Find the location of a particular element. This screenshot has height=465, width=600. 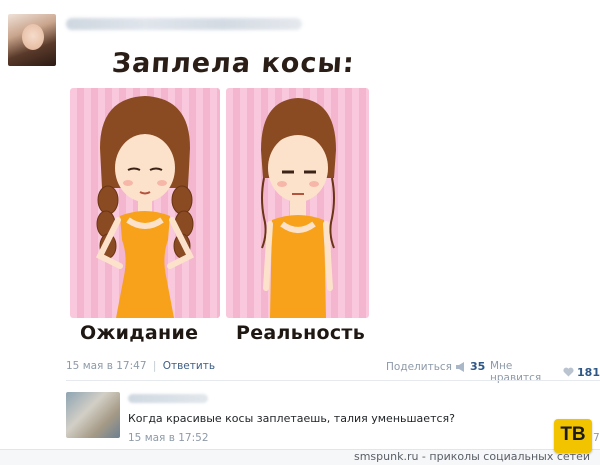

tb-logo-text: ТВ is located at coordinates (573, 434).